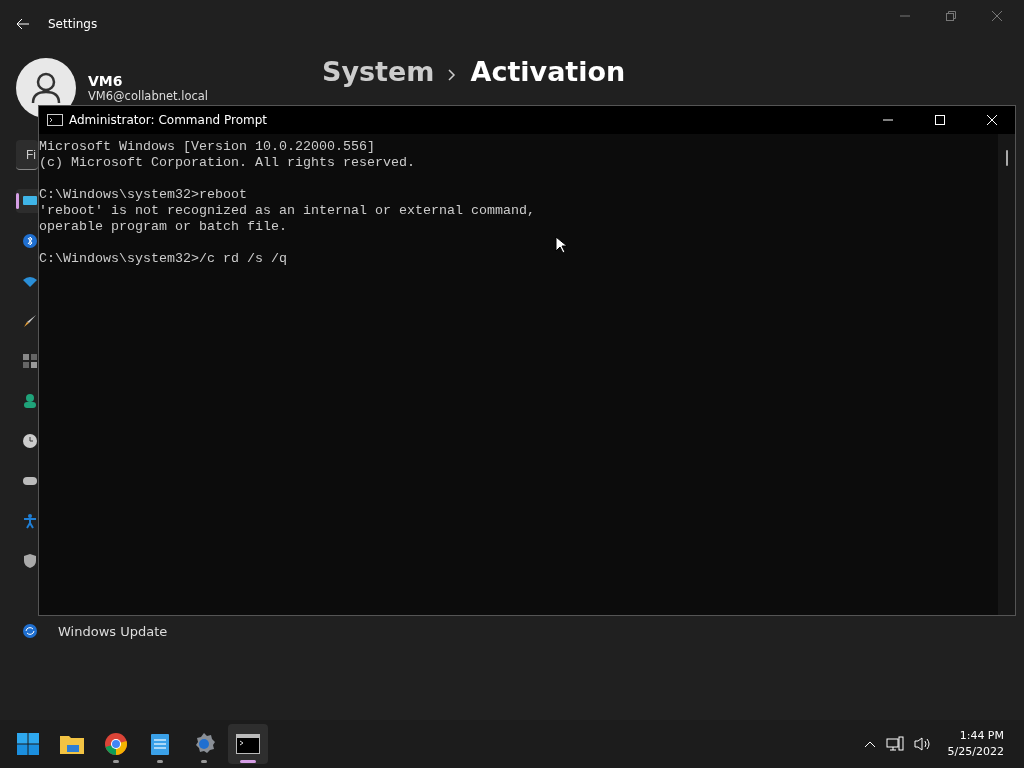 The height and width of the screenshot is (768, 1024). I want to click on network-icon, so click(894, 744).